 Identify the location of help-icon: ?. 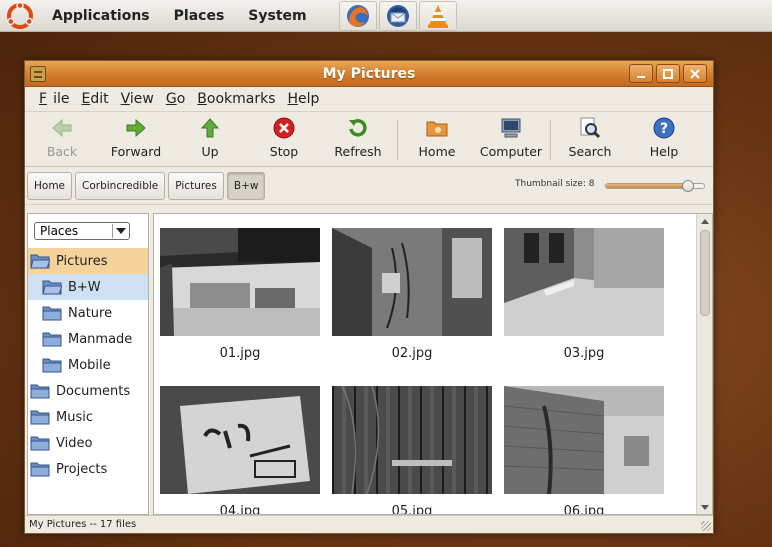
(664, 128).